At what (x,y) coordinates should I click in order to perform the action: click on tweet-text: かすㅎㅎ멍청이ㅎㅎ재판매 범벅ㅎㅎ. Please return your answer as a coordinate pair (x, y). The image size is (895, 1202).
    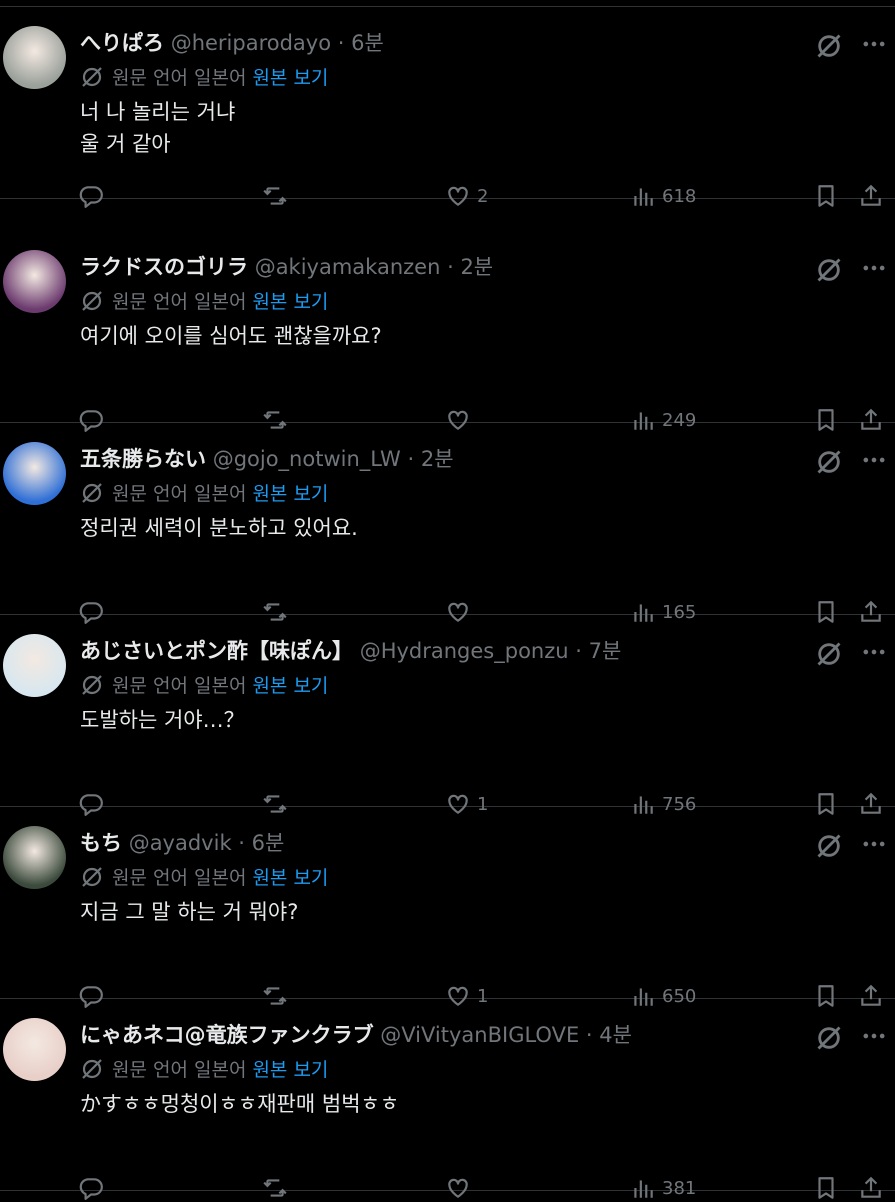
    Looking at the image, I should click on (240, 1104).